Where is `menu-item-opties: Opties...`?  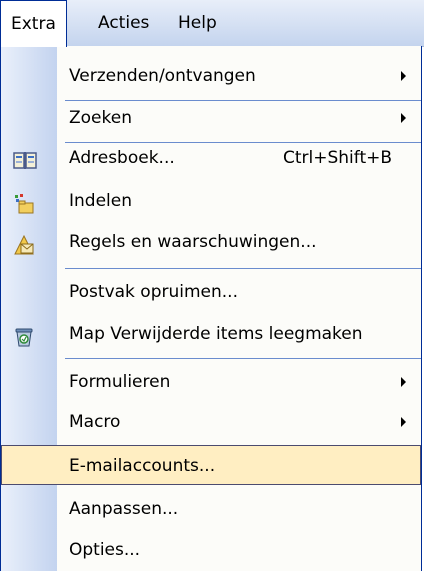
menu-item-opties: Opties... is located at coordinates (211, 550).